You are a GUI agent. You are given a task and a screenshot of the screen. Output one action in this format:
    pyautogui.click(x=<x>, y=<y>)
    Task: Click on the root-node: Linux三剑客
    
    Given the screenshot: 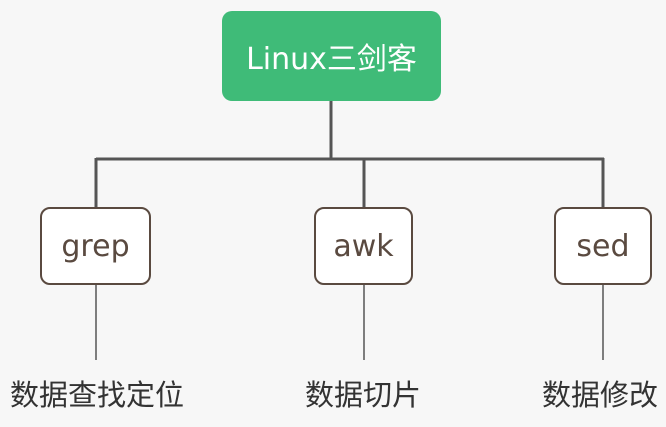 What is the action you would take?
    pyautogui.click(x=331, y=56)
    